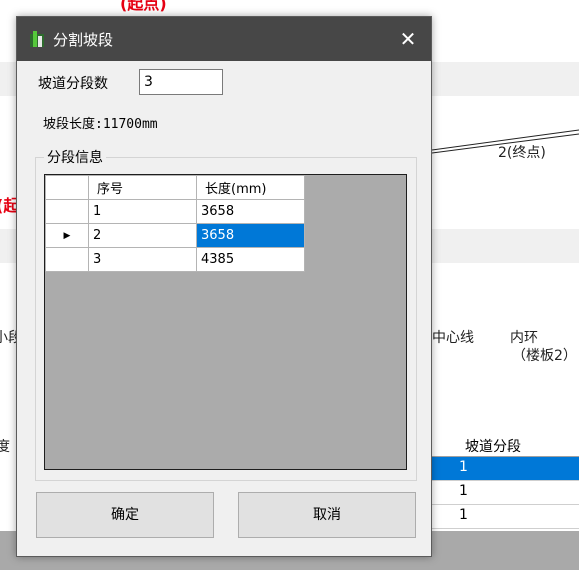 This screenshot has height=570, width=579. What do you see at coordinates (83, 40) in the screenshot?
I see `dialog-title: 分割坡段` at bounding box center [83, 40].